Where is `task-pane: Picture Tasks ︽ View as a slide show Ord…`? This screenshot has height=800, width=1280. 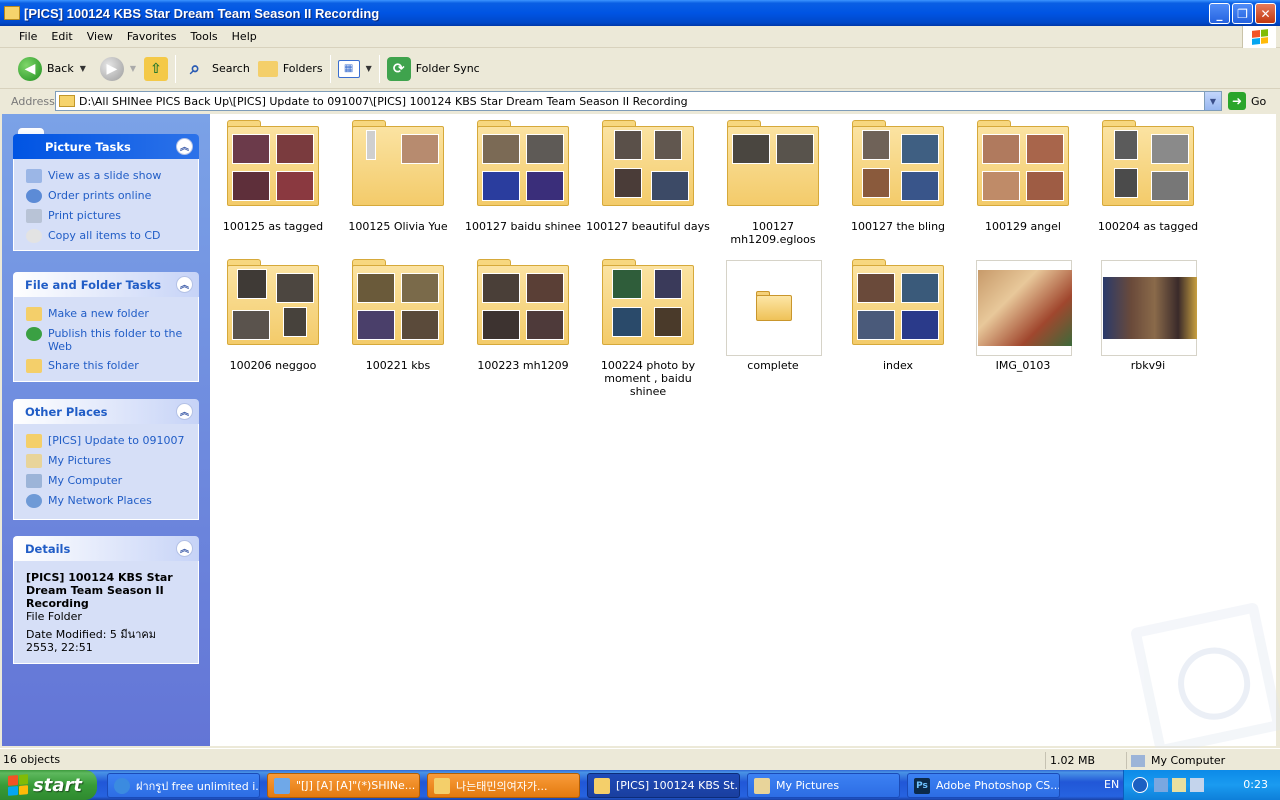
task-pane: Picture Tasks ︽ View as a slide show Ord… is located at coordinates (106, 430).